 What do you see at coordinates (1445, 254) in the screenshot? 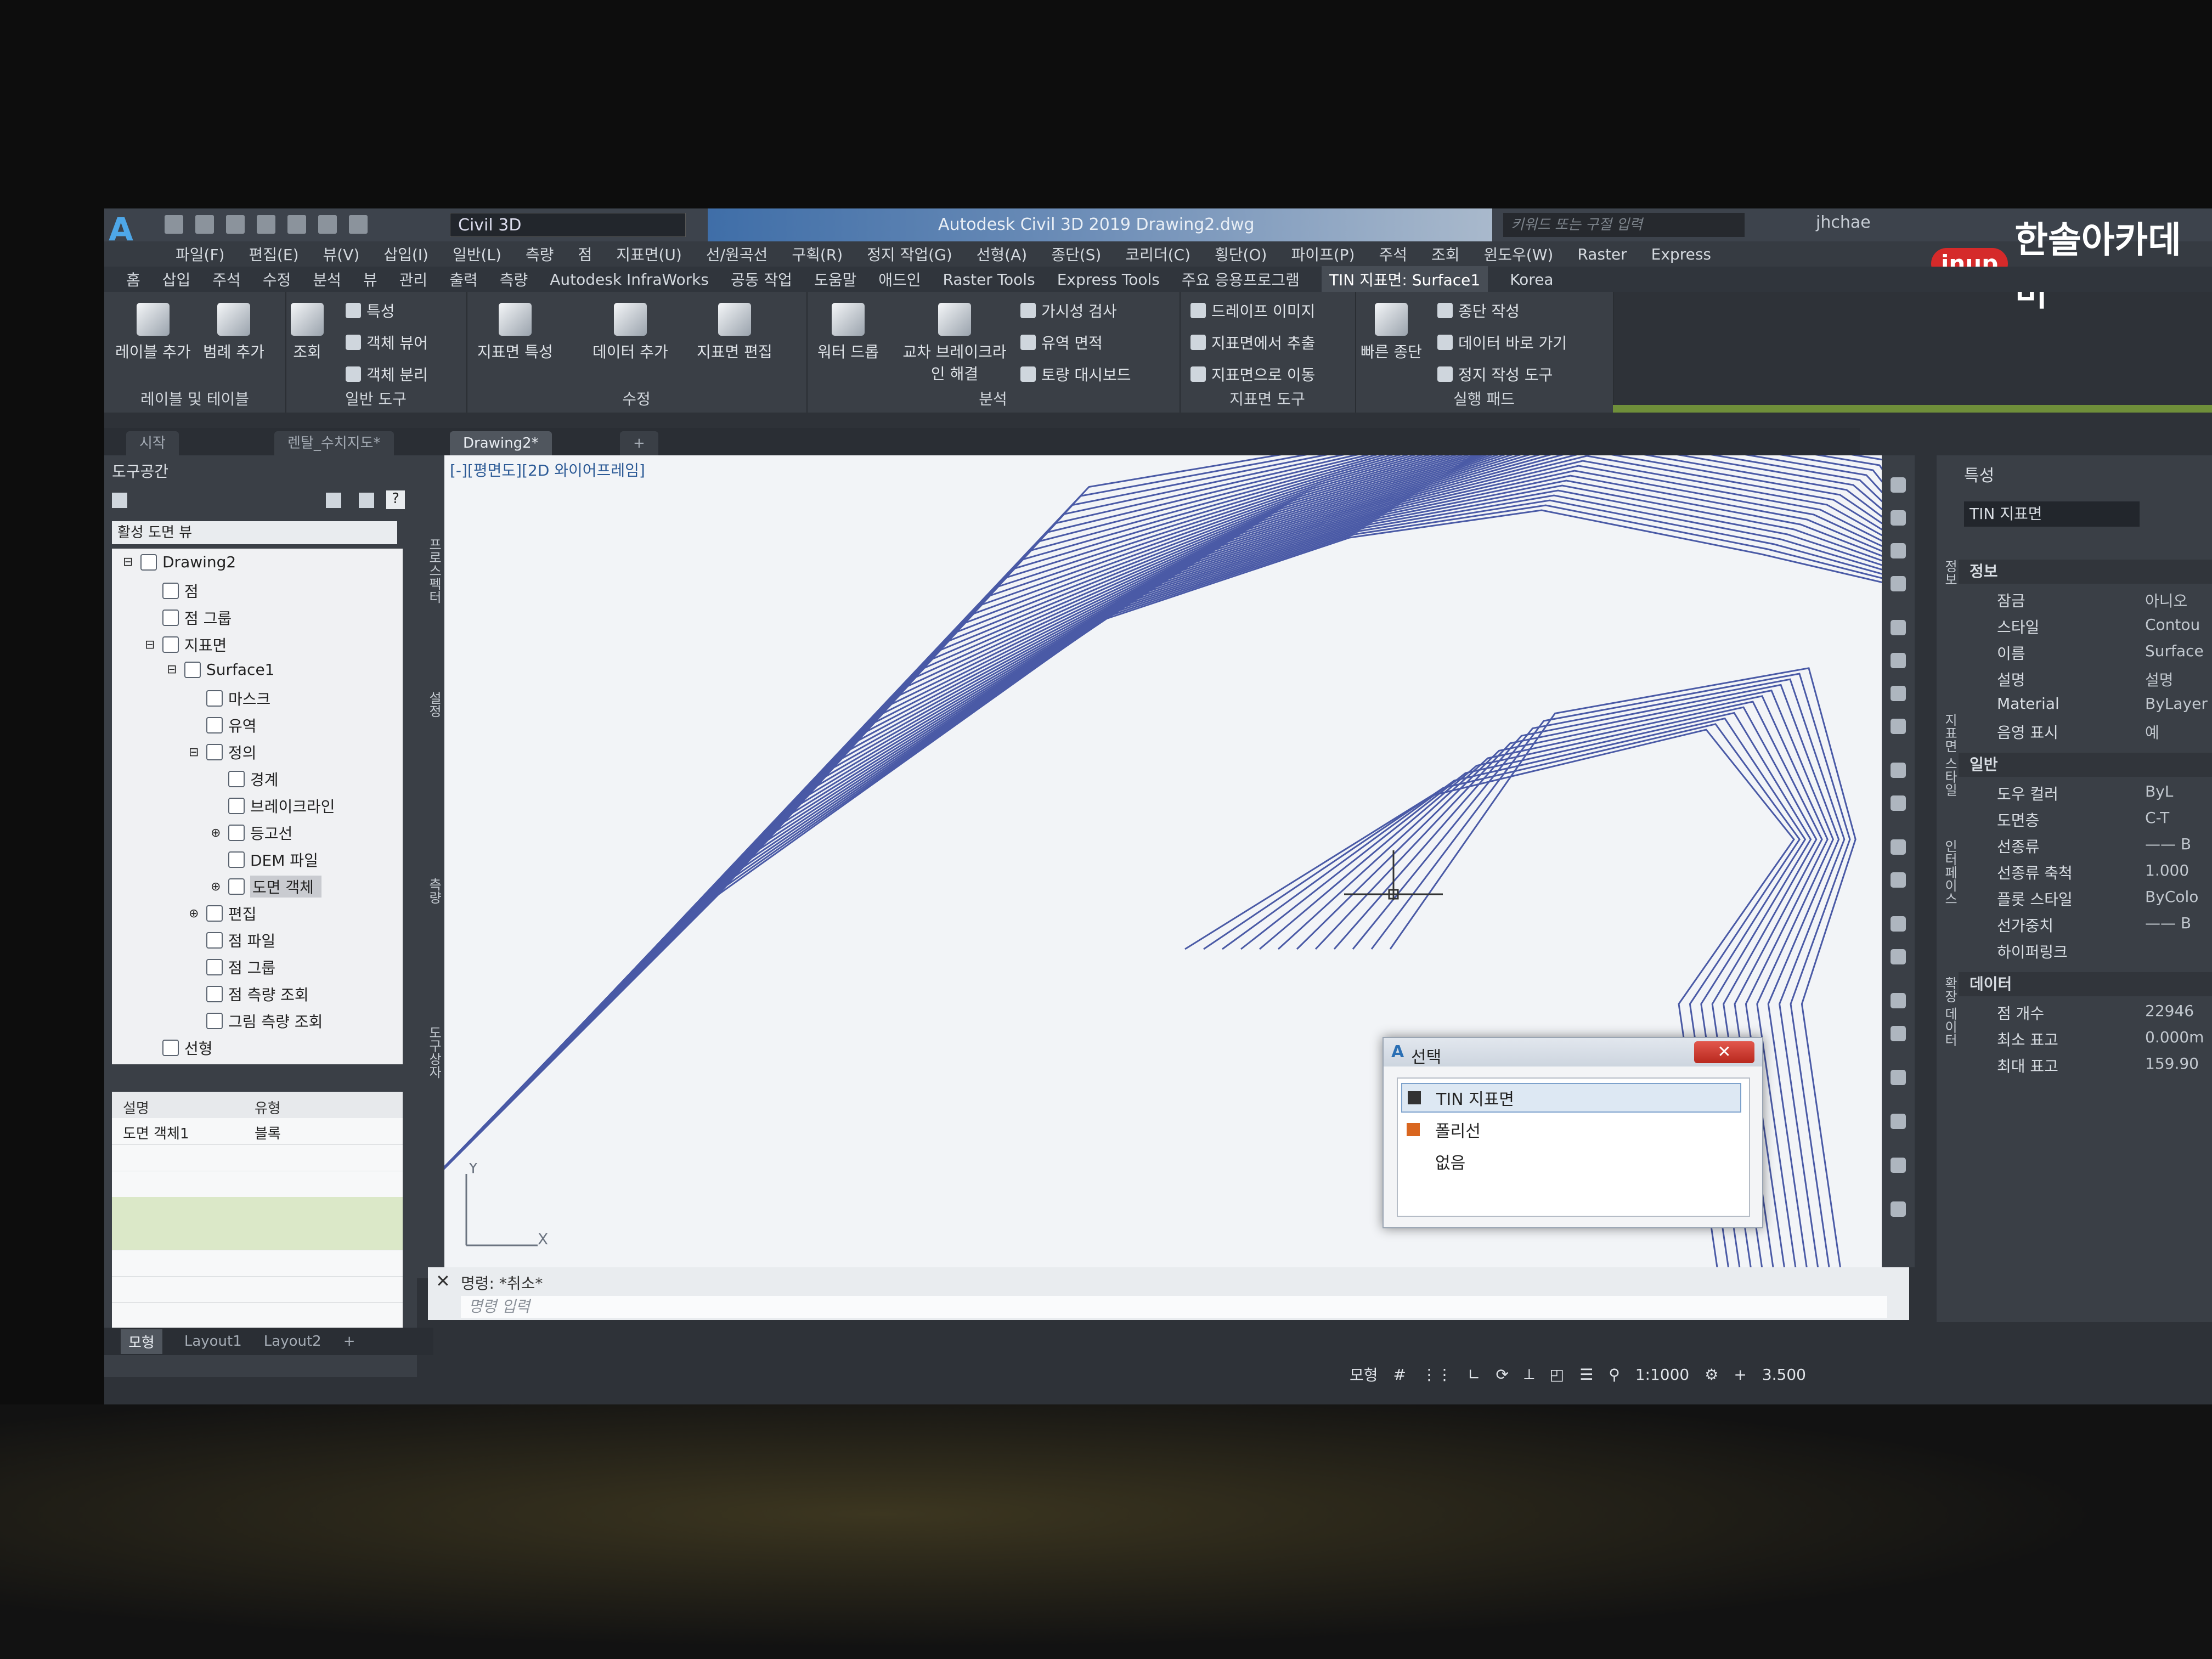
I see `menu-item: 조회` at bounding box center [1445, 254].